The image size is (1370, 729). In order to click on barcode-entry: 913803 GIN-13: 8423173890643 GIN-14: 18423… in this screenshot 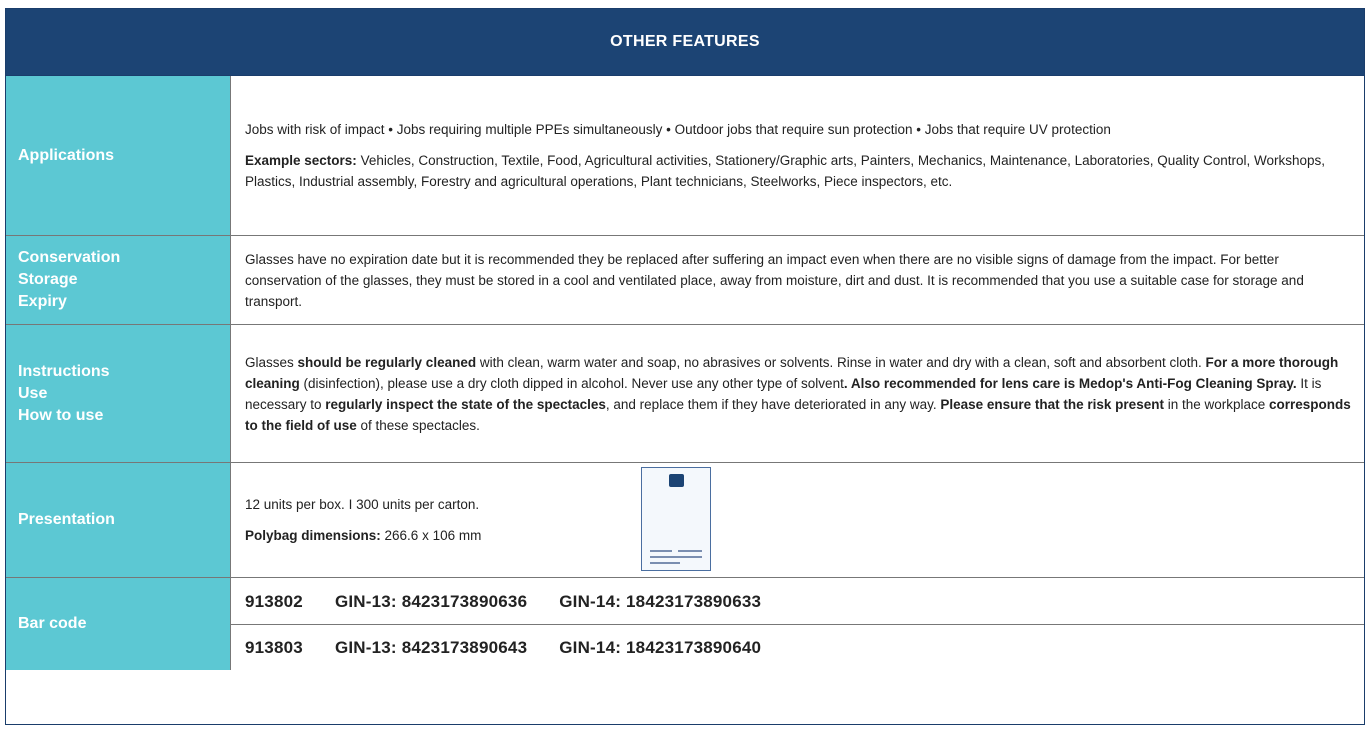, I will do `click(797, 647)`.